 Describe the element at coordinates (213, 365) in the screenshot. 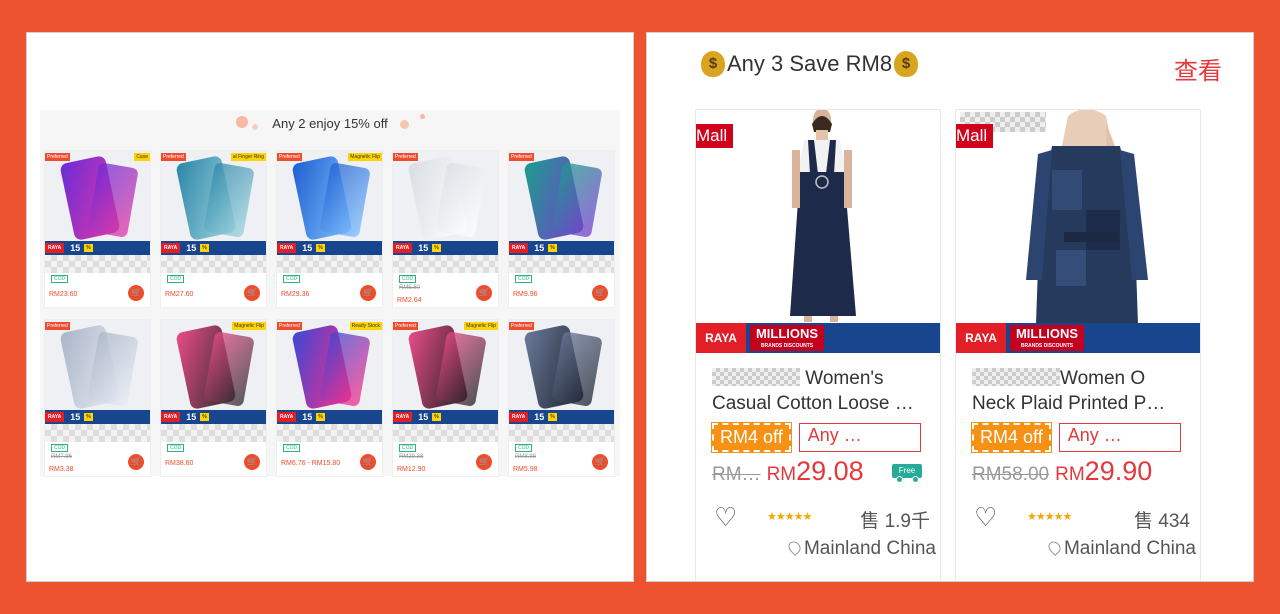

I see `product-image: Magnetic Flip` at that location.